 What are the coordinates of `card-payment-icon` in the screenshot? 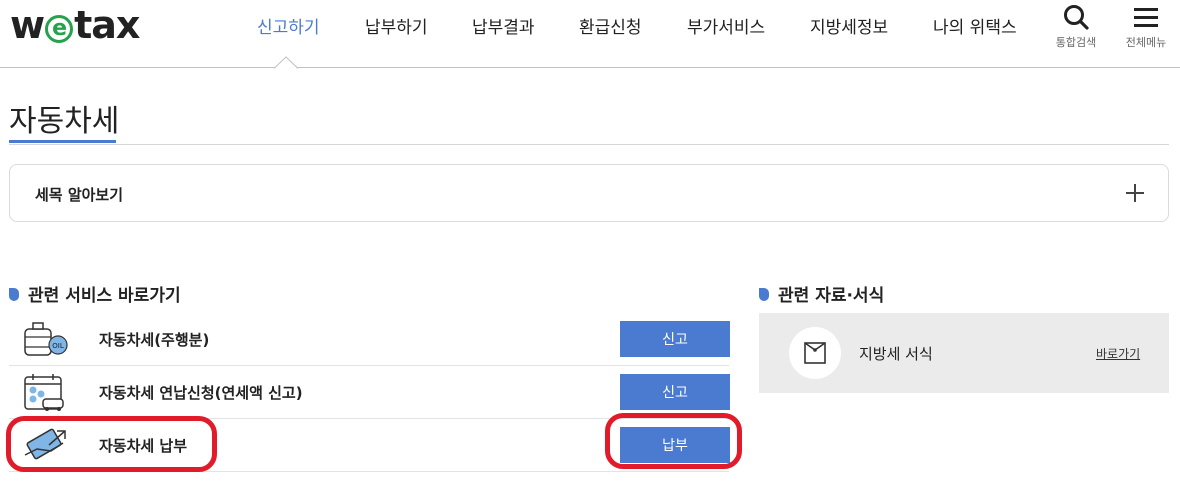 It's located at (45, 444).